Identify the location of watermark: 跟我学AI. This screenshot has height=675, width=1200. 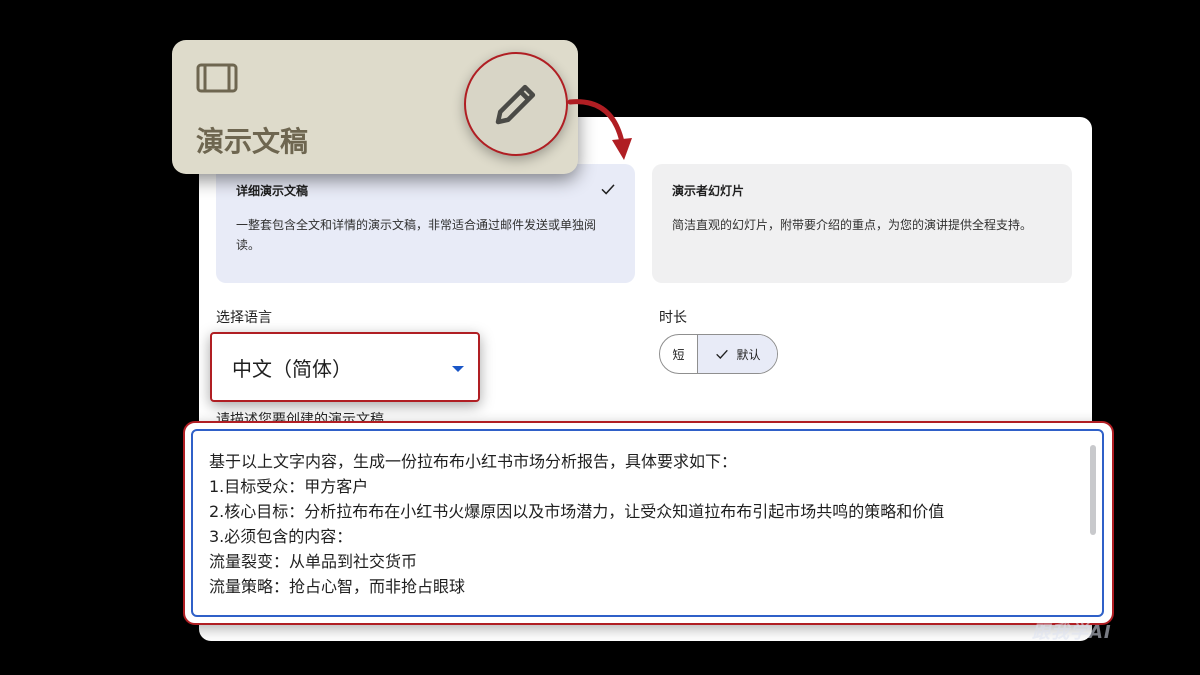
(1072, 632).